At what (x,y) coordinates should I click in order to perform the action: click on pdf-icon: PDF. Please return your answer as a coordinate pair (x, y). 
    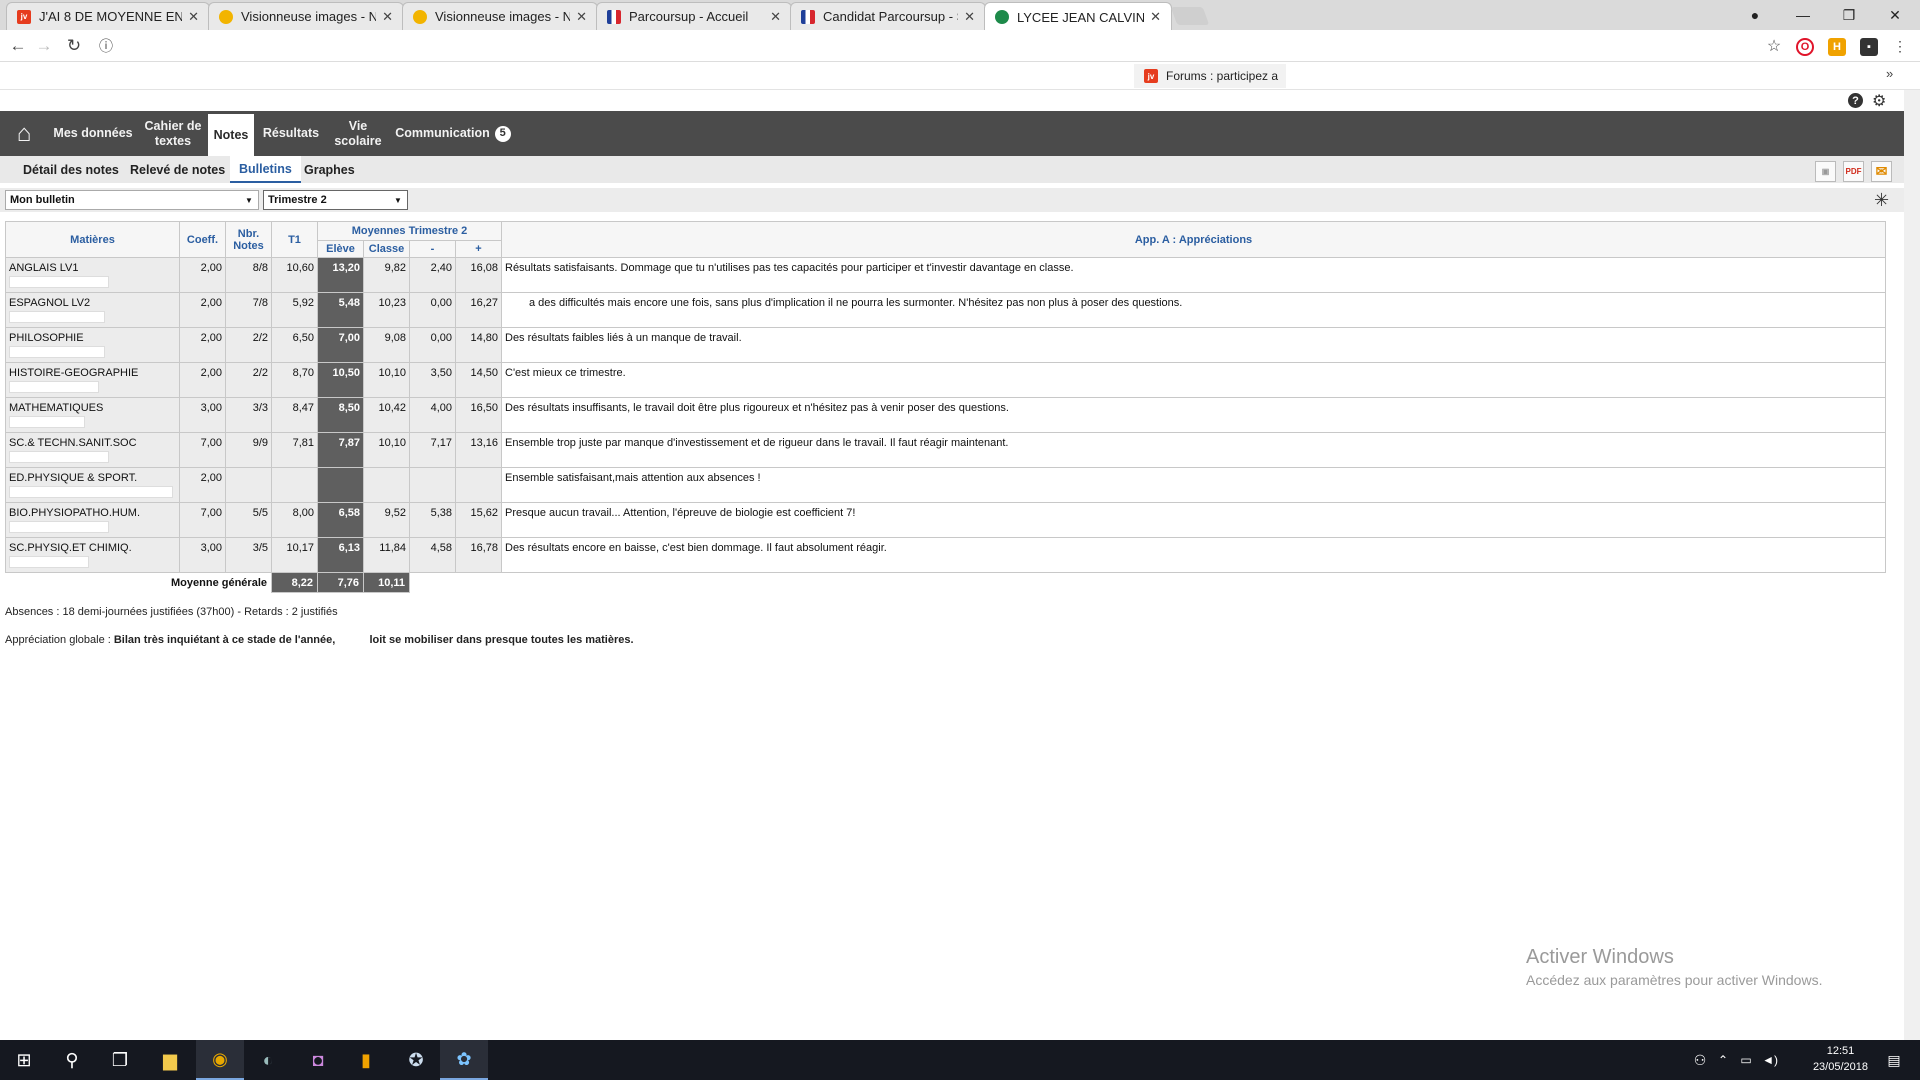
    Looking at the image, I should click on (1853, 171).